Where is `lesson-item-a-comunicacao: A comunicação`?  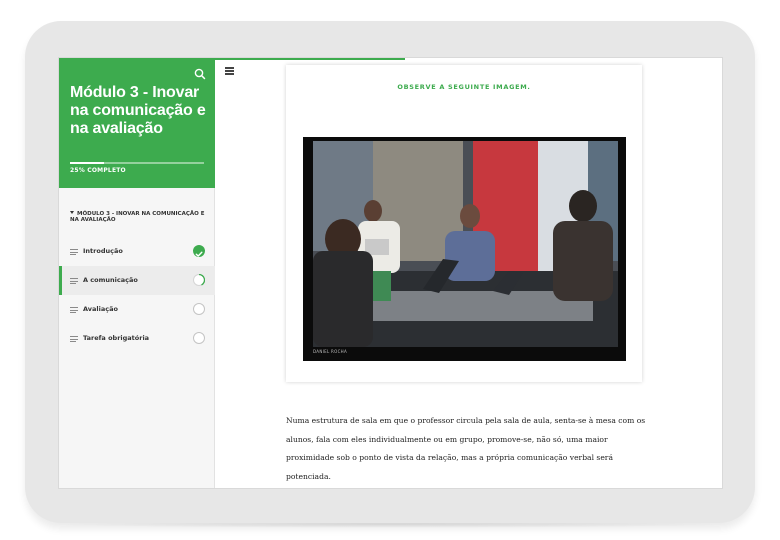 lesson-item-a-comunicacao: A comunicação is located at coordinates (137, 280).